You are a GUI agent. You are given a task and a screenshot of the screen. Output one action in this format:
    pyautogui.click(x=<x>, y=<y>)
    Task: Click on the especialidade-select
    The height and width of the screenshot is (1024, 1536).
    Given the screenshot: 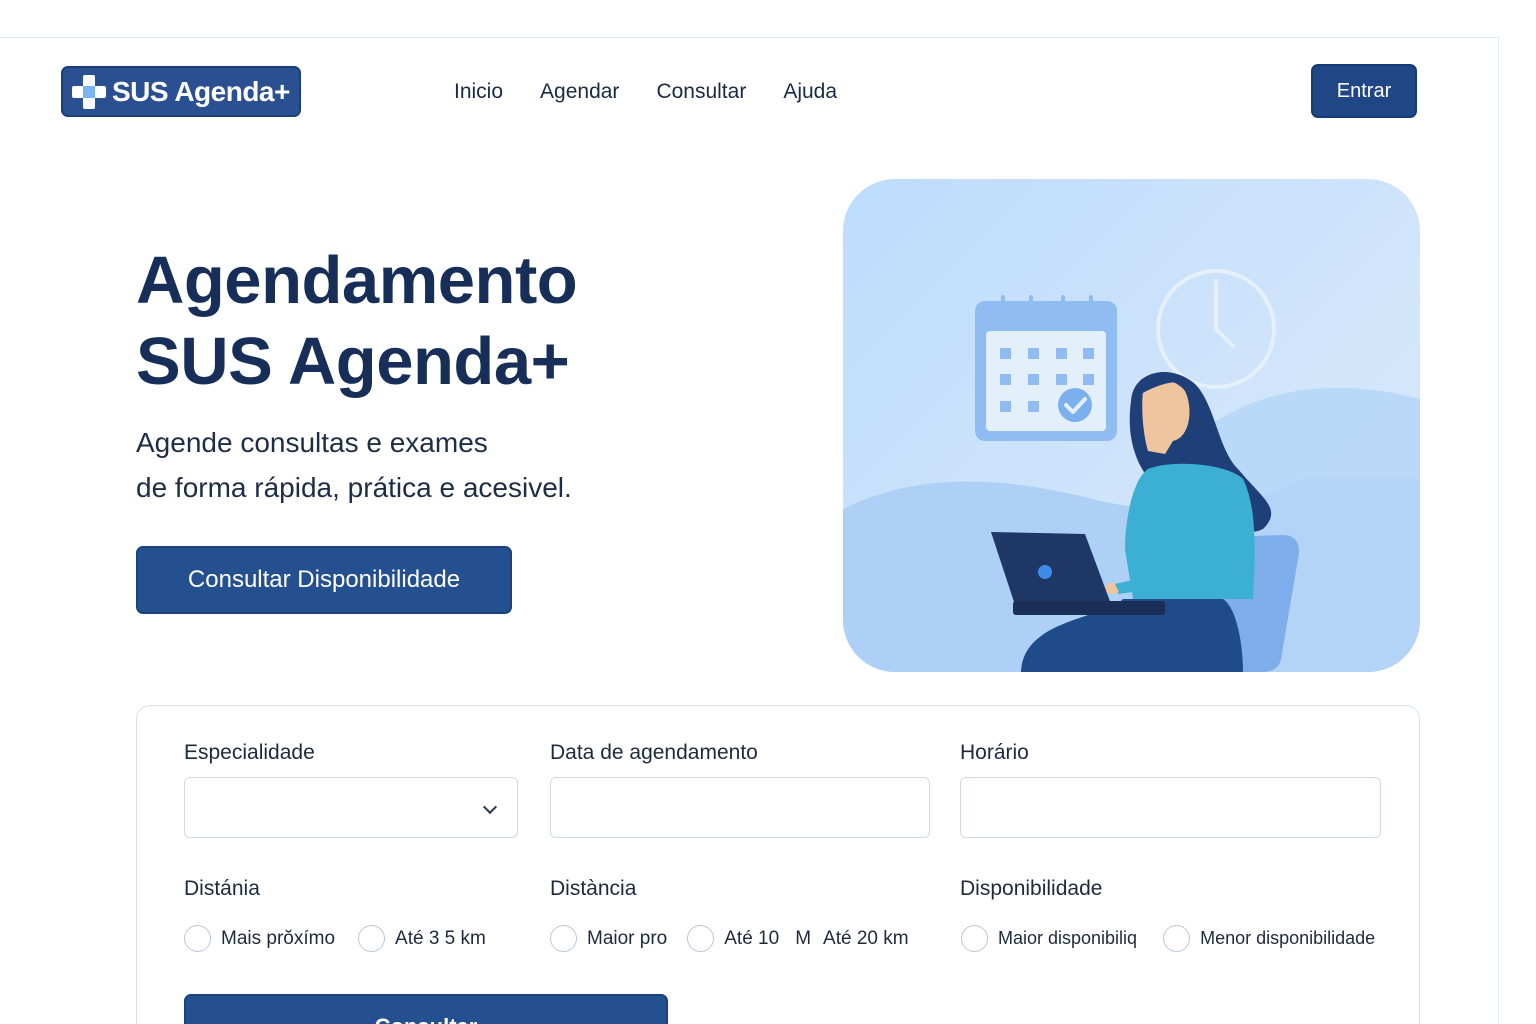 What is the action you would take?
    pyautogui.click(x=351, y=807)
    